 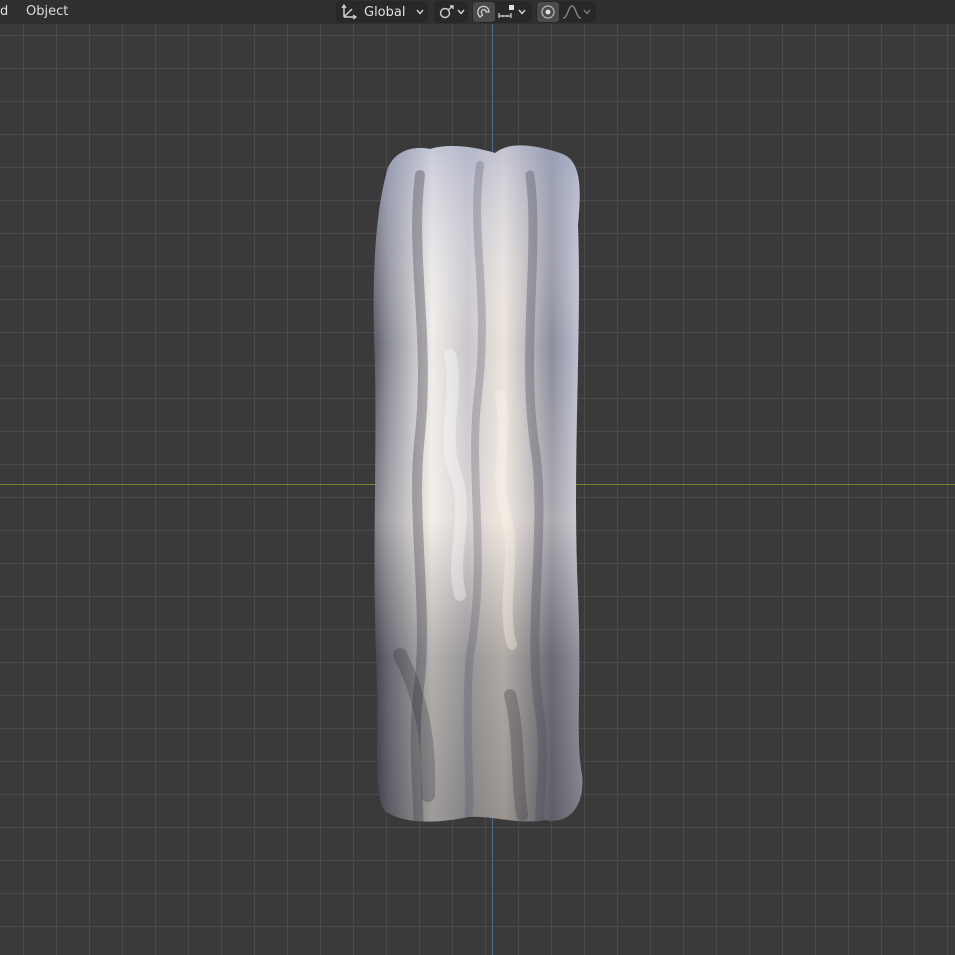 What do you see at coordinates (385, 12) in the screenshot?
I see `transform-orientation-value: Global` at bounding box center [385, 12].